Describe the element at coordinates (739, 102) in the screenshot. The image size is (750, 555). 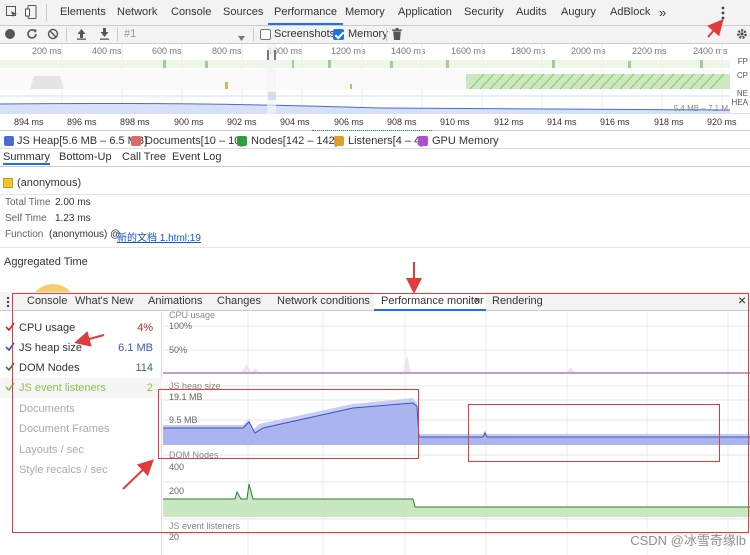
I see `overview-lane-label: HEA` at that location.